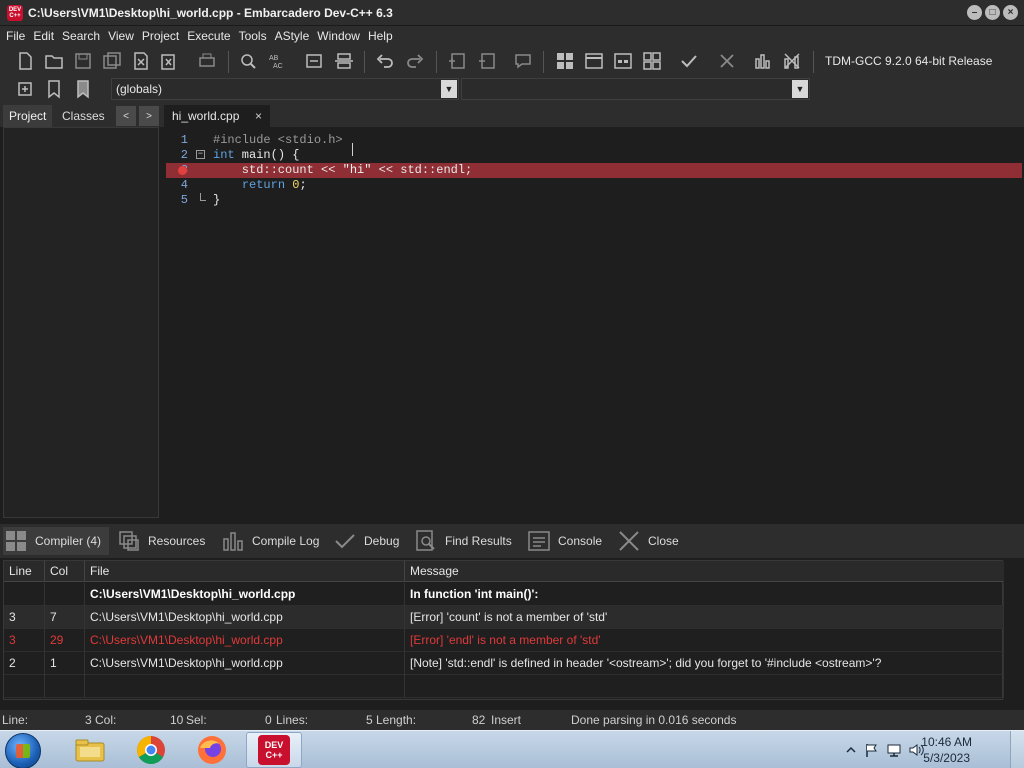 The height and width of the screenshot is (768, 1024). What do you see at coordinates (217, 116) in the screenshot?
I see `editor-tab-hi-world: hi_world.cpp ×` at bounding box center [217, 116].